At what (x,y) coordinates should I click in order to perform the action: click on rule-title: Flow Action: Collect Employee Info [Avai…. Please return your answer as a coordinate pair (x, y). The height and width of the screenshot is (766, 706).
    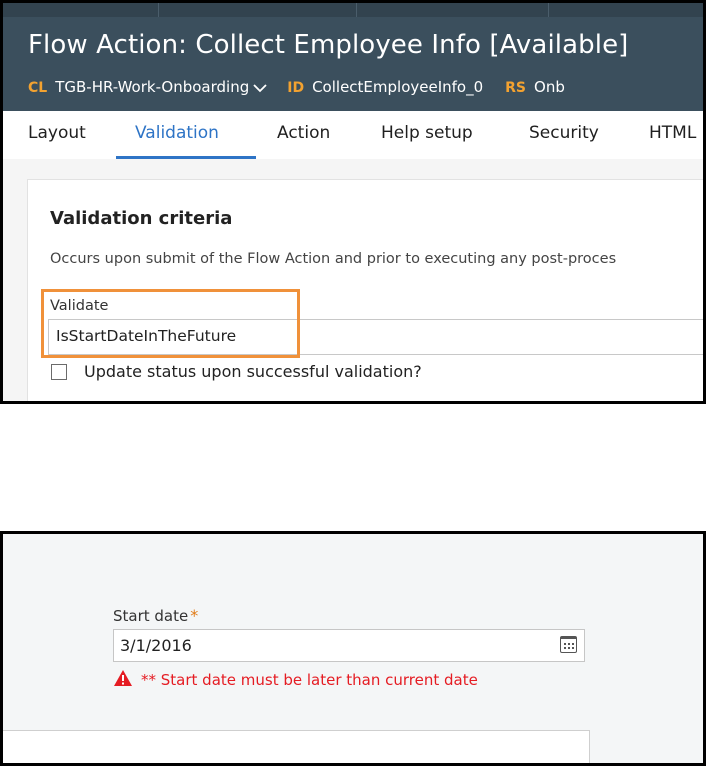
    Looking at the image, I should click on (328, 45).